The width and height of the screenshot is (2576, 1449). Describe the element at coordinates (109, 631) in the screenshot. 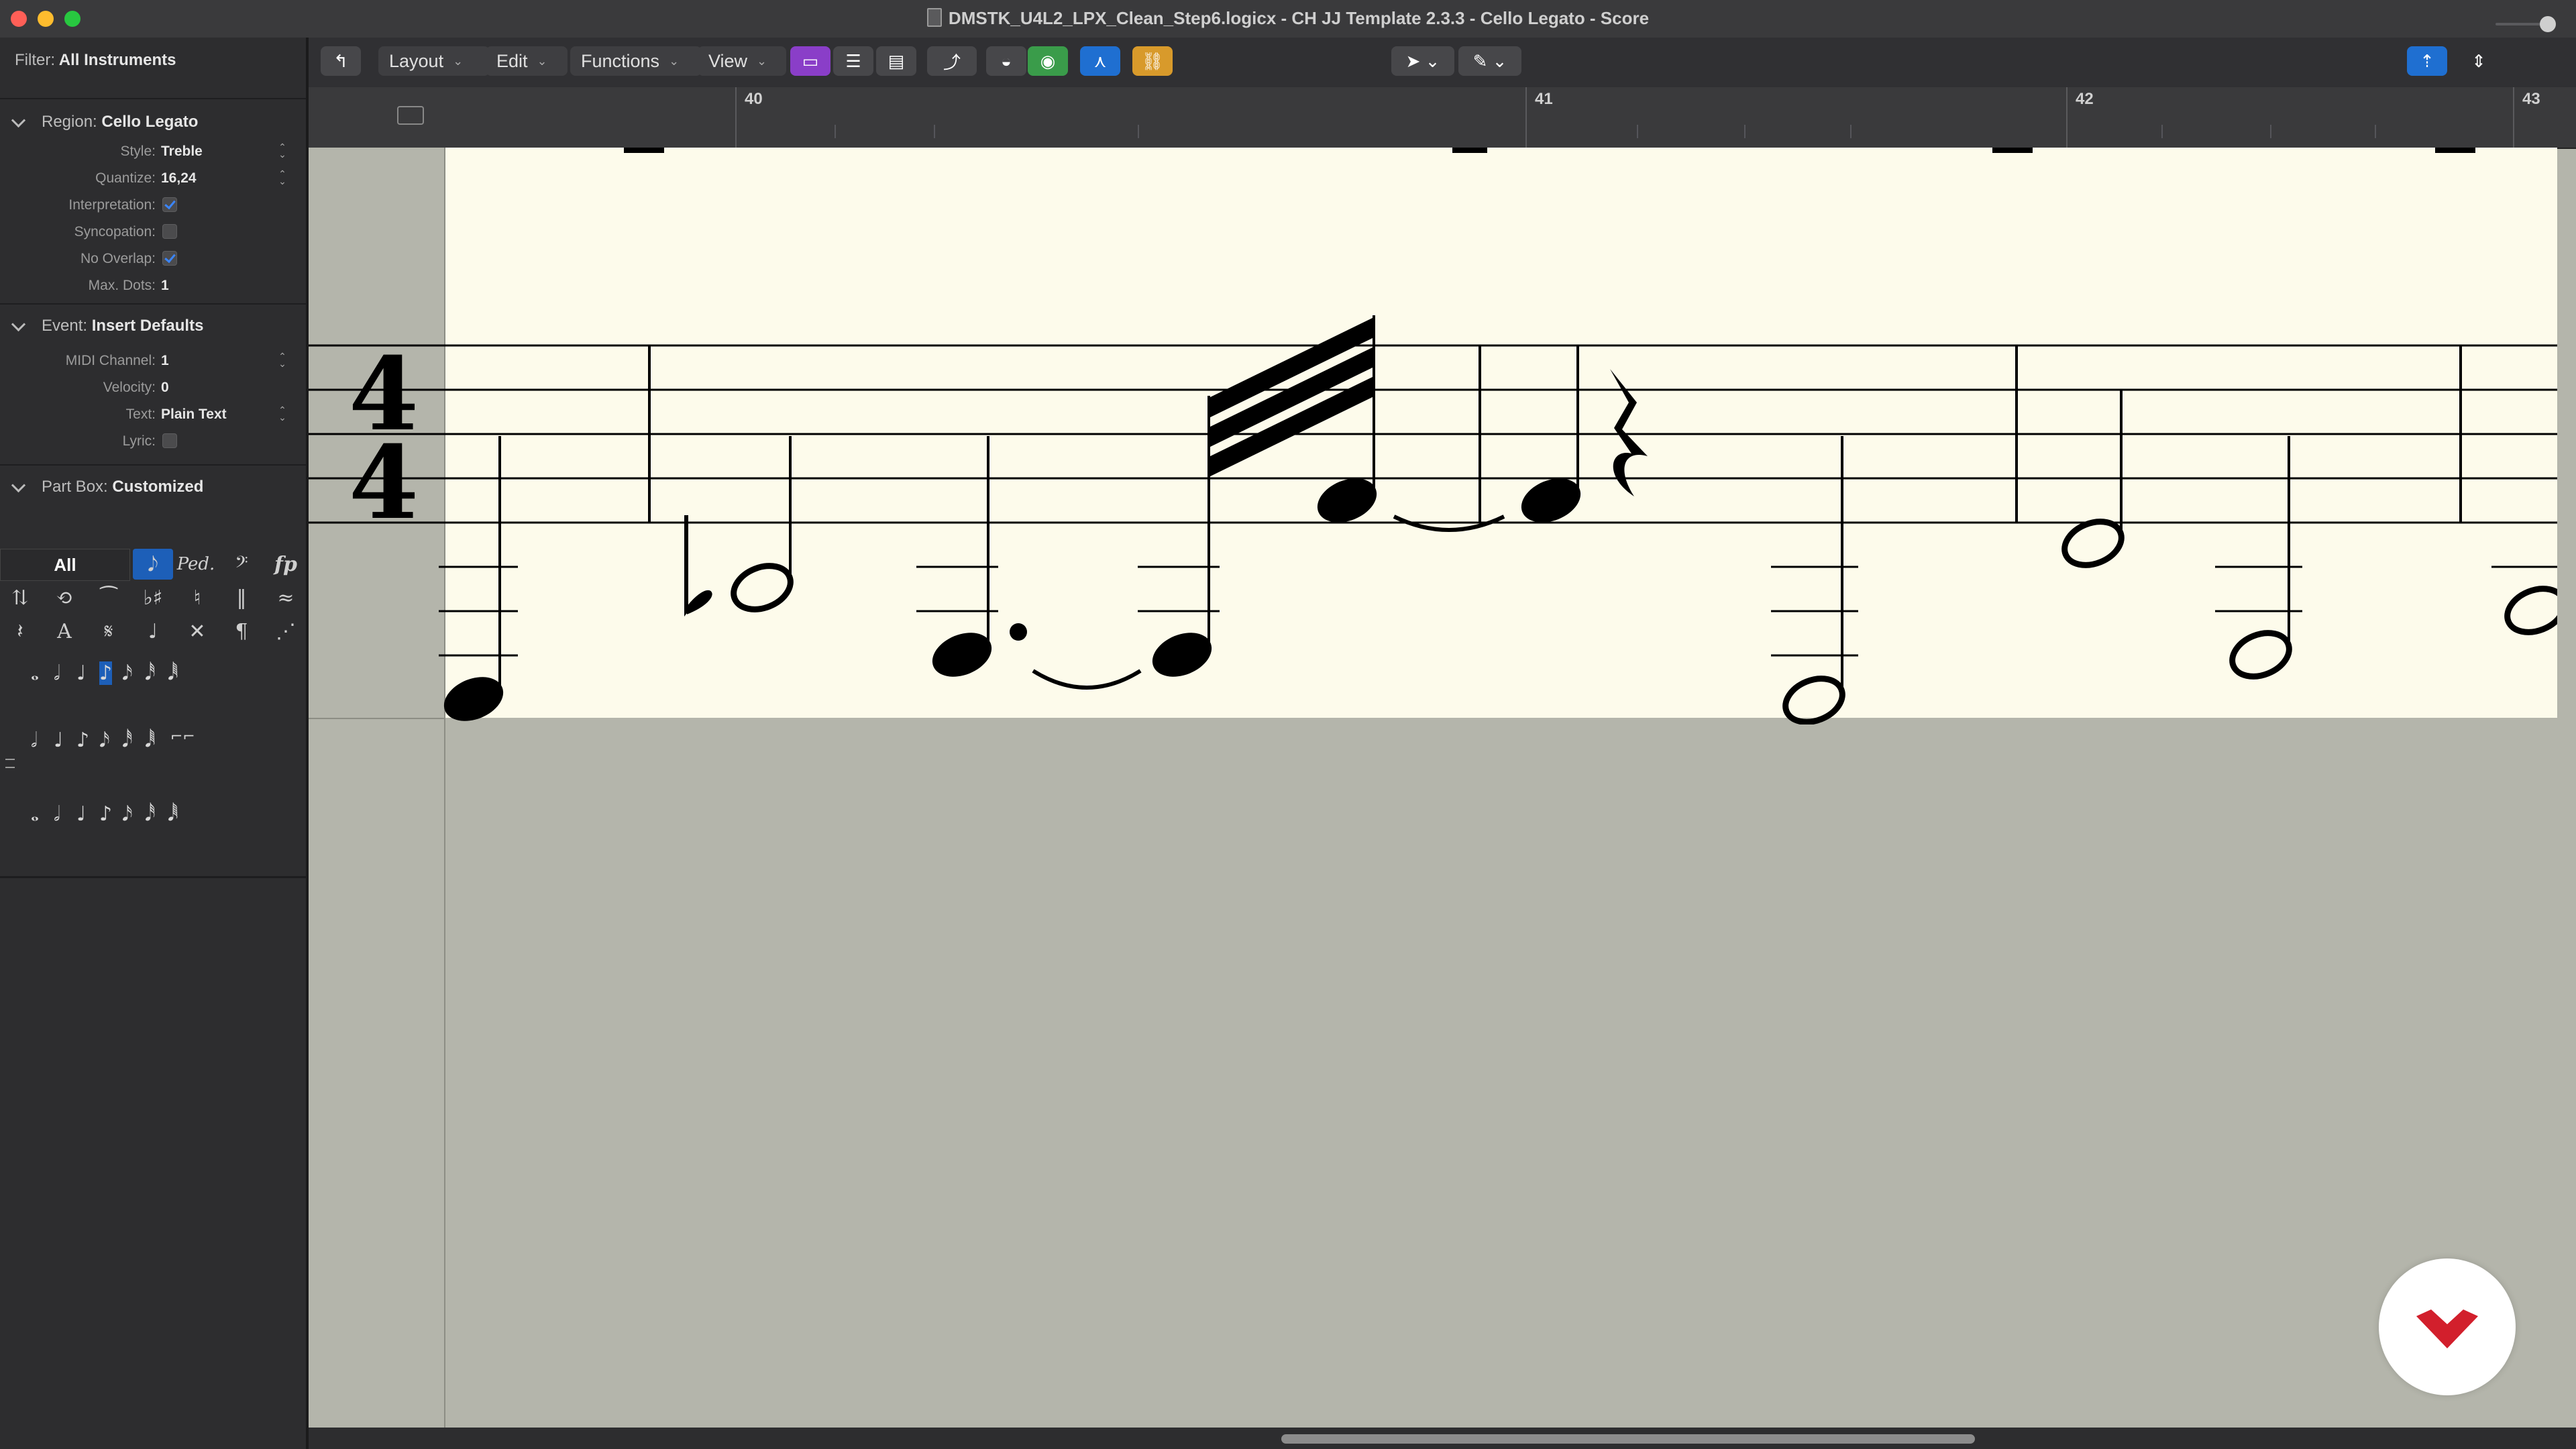

I see `segno-group-icon: 𝄋` at that location.